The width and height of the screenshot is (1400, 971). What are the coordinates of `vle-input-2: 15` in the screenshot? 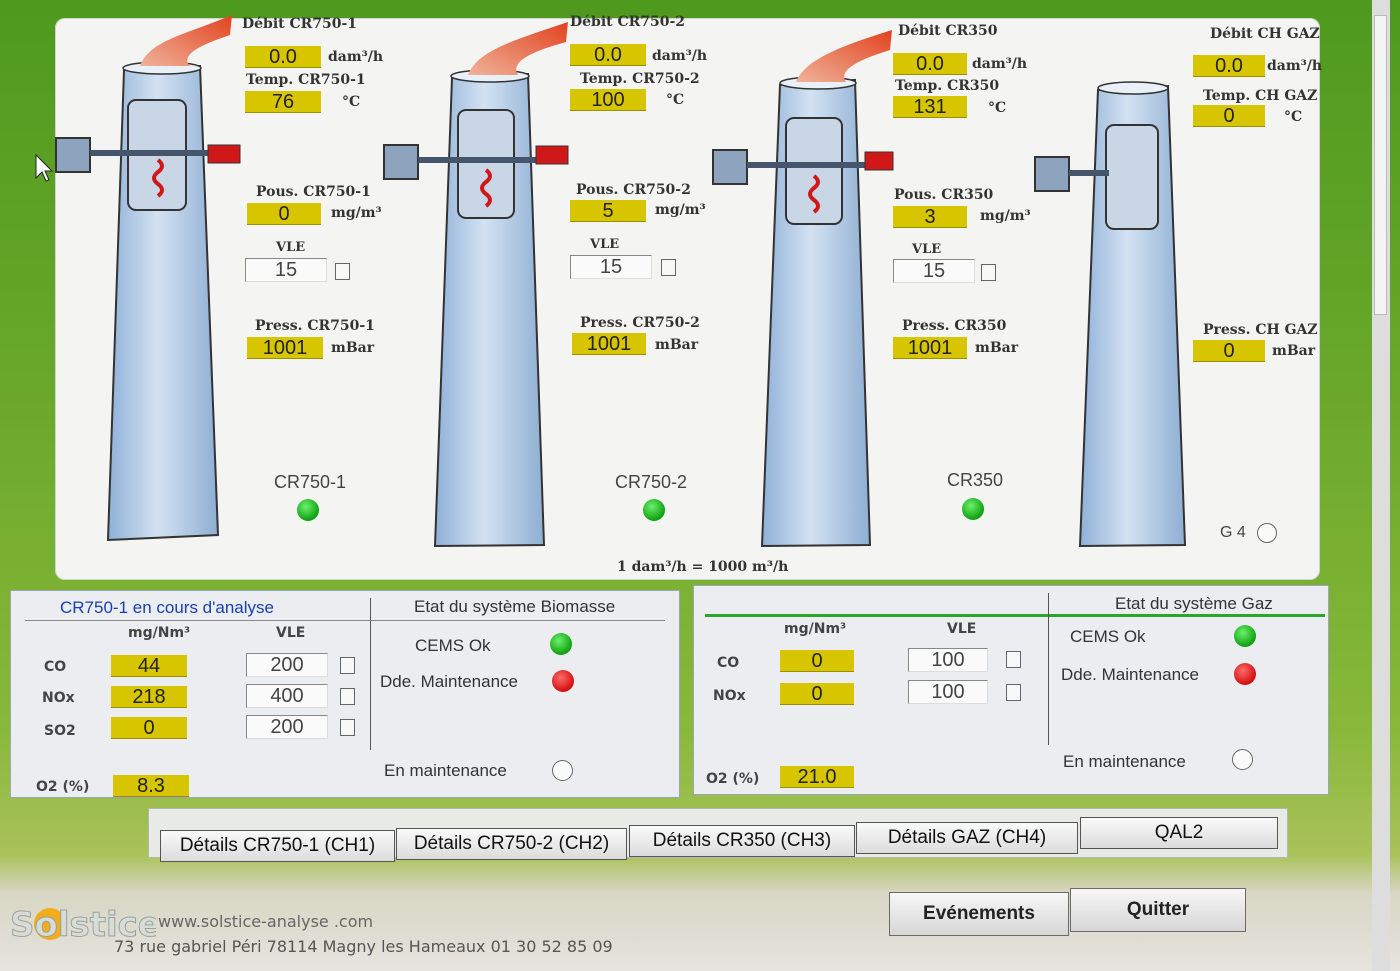 It's located at (611, 267).